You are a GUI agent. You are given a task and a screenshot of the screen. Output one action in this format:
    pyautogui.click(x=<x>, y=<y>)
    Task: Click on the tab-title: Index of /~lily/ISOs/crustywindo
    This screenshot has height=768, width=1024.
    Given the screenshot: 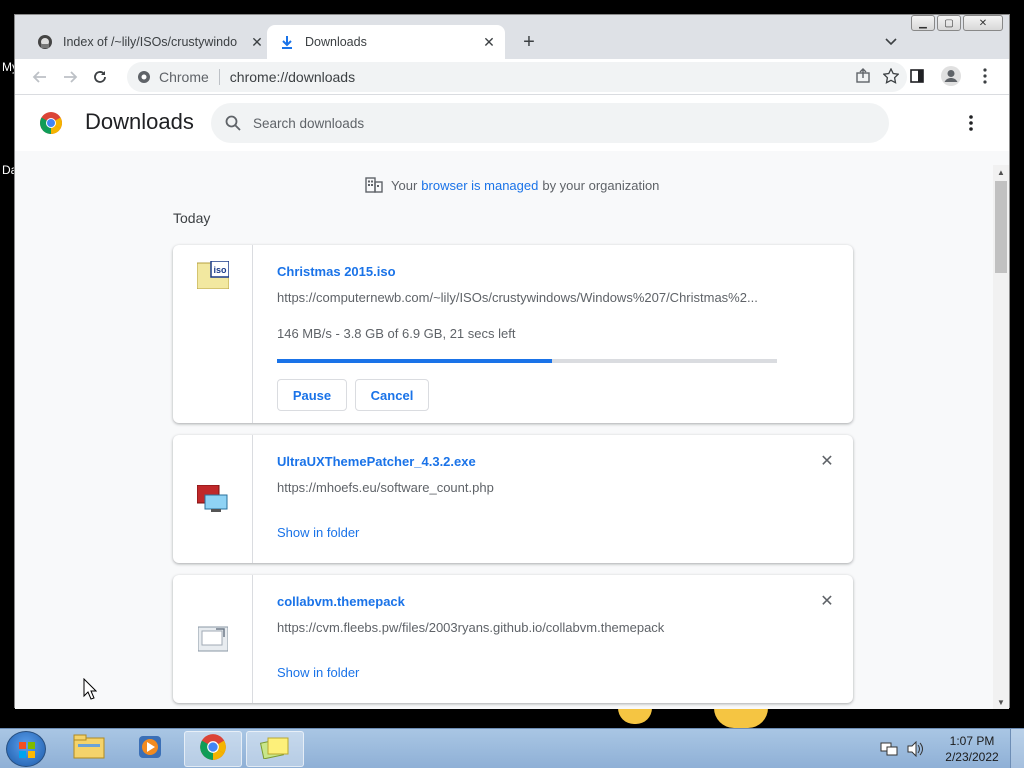 What is the action you would take?
    pyautogui.click(x=150, y=42)
    